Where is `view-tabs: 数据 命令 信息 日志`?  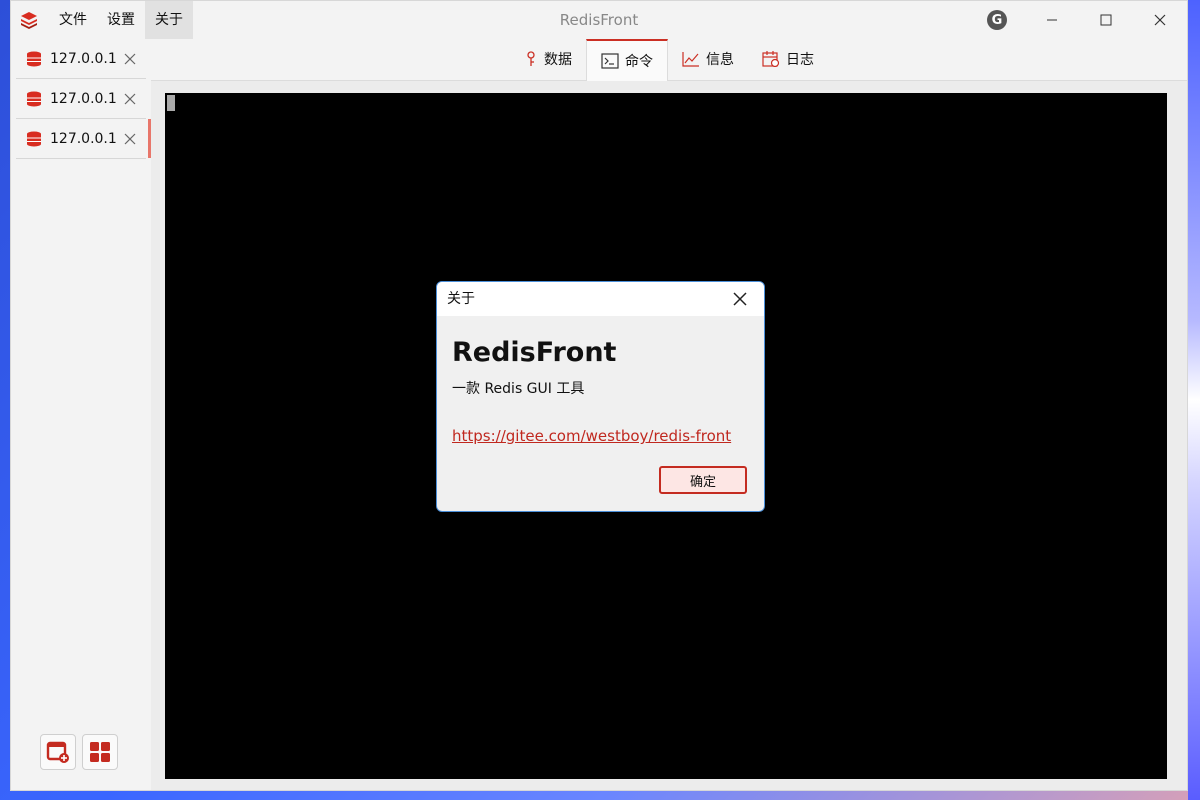
view-tabs: 数据 命令 信息 日志 is located at coordinates (669, 60).